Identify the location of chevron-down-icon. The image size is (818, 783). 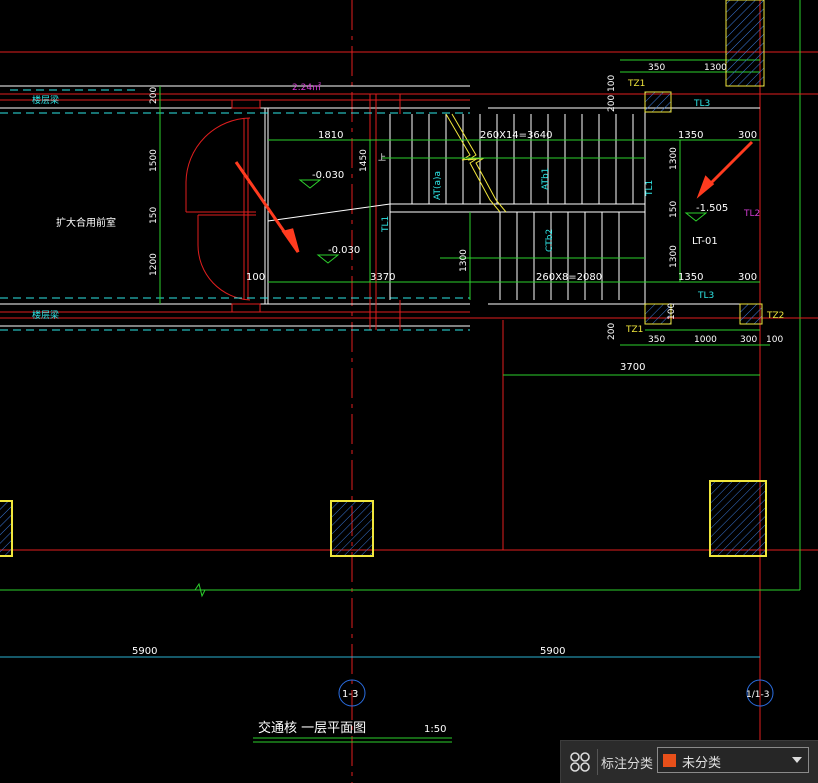
(797, 760).